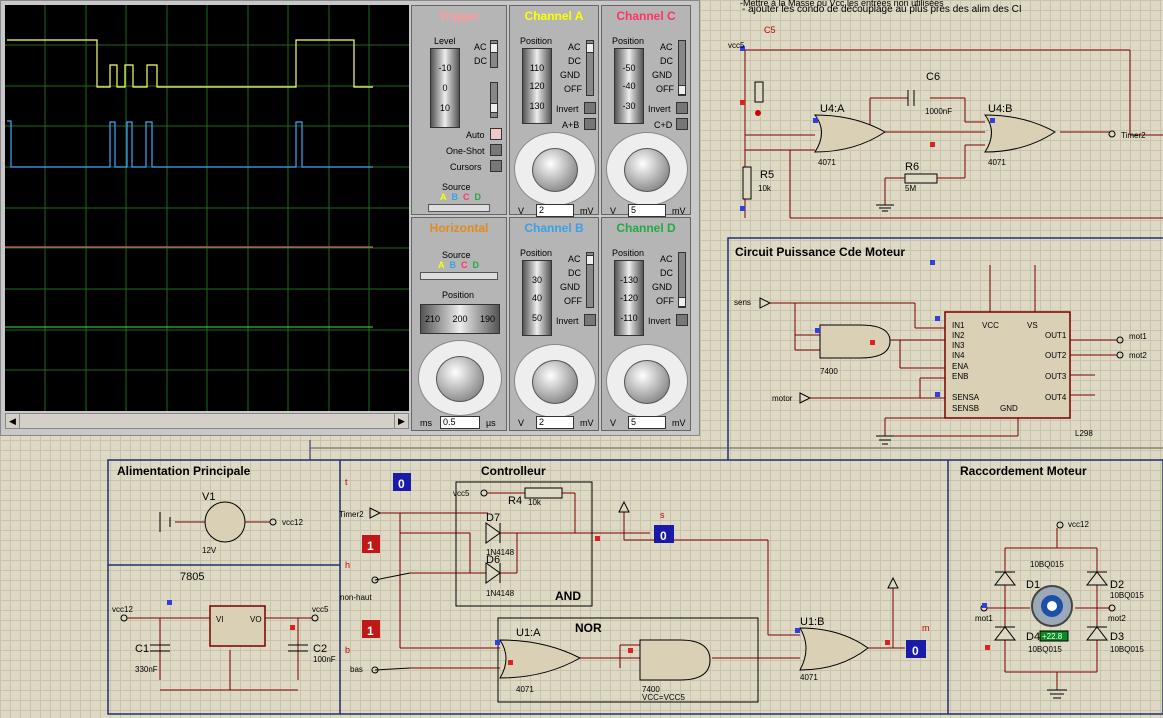 The width and height of the screenshot is (1163, 718). What do you see at coordinates (938, 111) in the screenshot?
I see `c6-value: 1000nF` at bounding box center [938, 111].